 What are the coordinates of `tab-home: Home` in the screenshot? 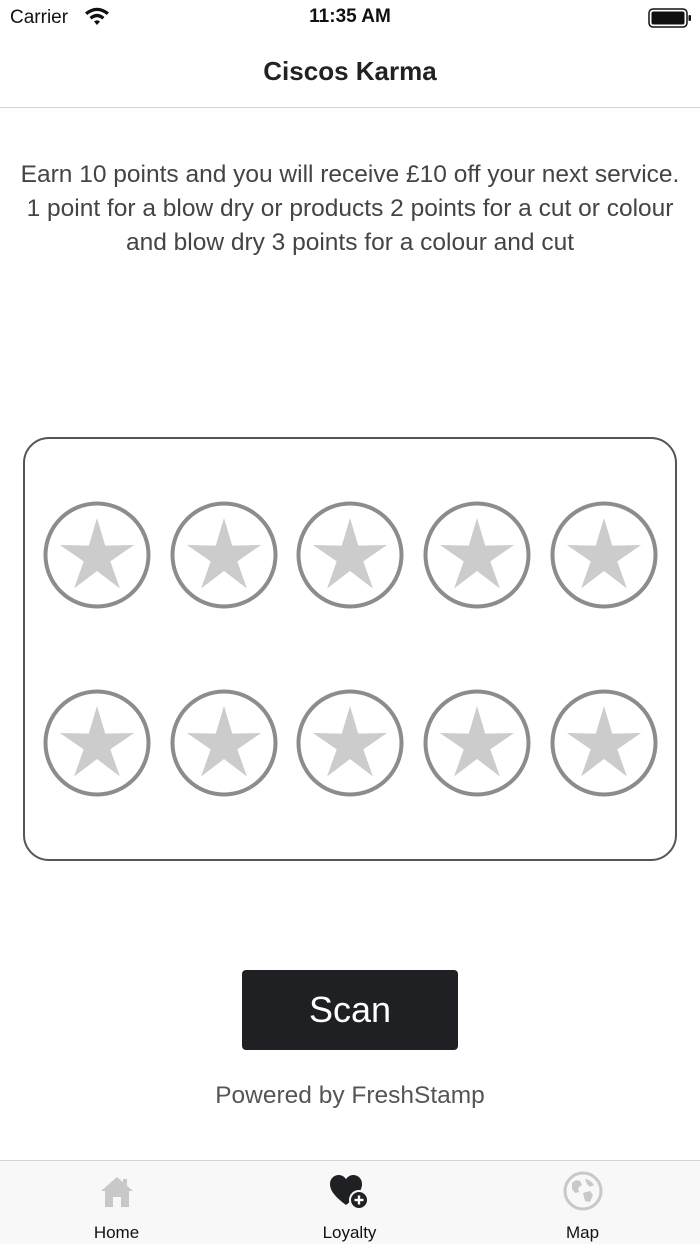 It's located at (116, 1203).